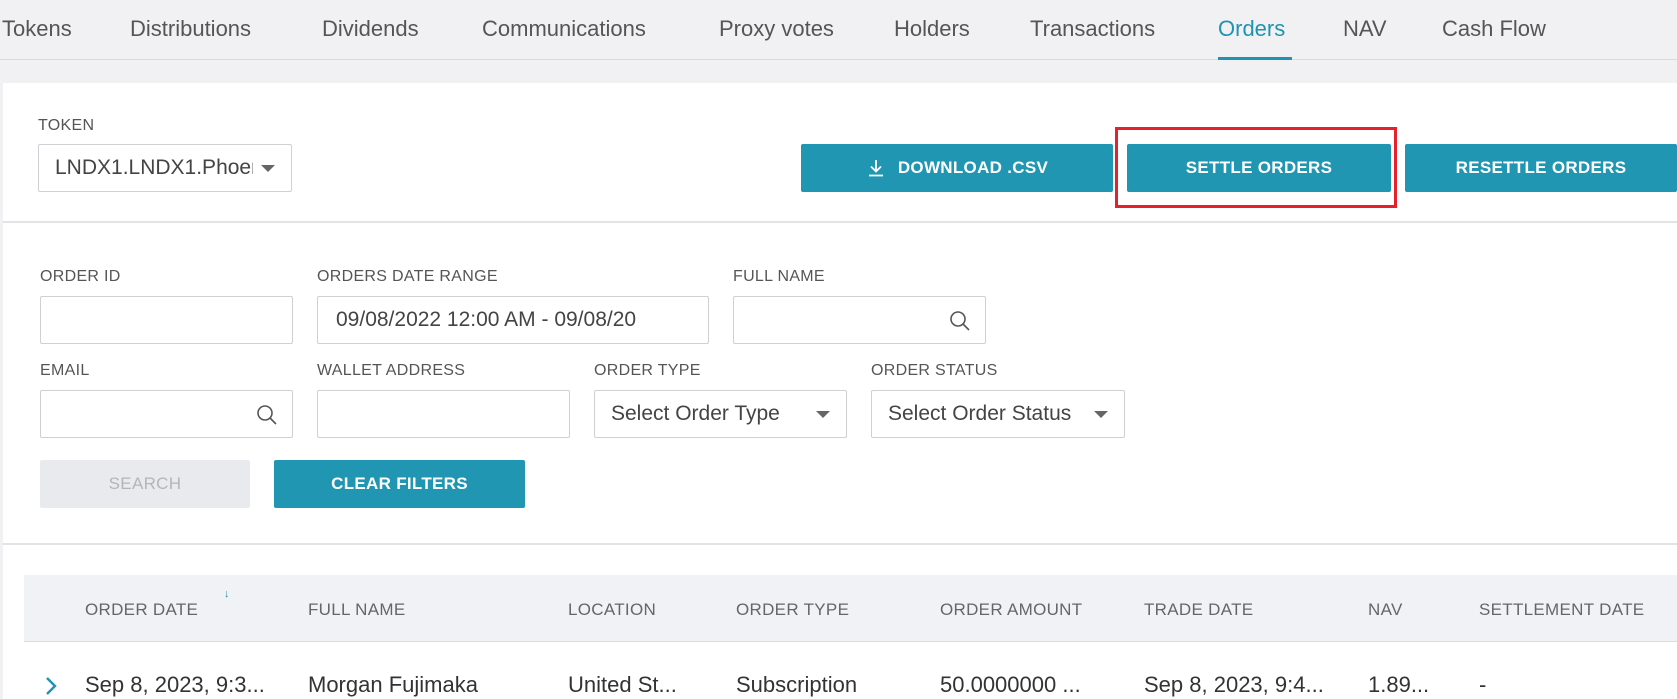 The image size is (1677, 699). Describe the element at coordinates (647, 370) in the screenshot. I see `order-type-label: ORDER TYPE` at that location.